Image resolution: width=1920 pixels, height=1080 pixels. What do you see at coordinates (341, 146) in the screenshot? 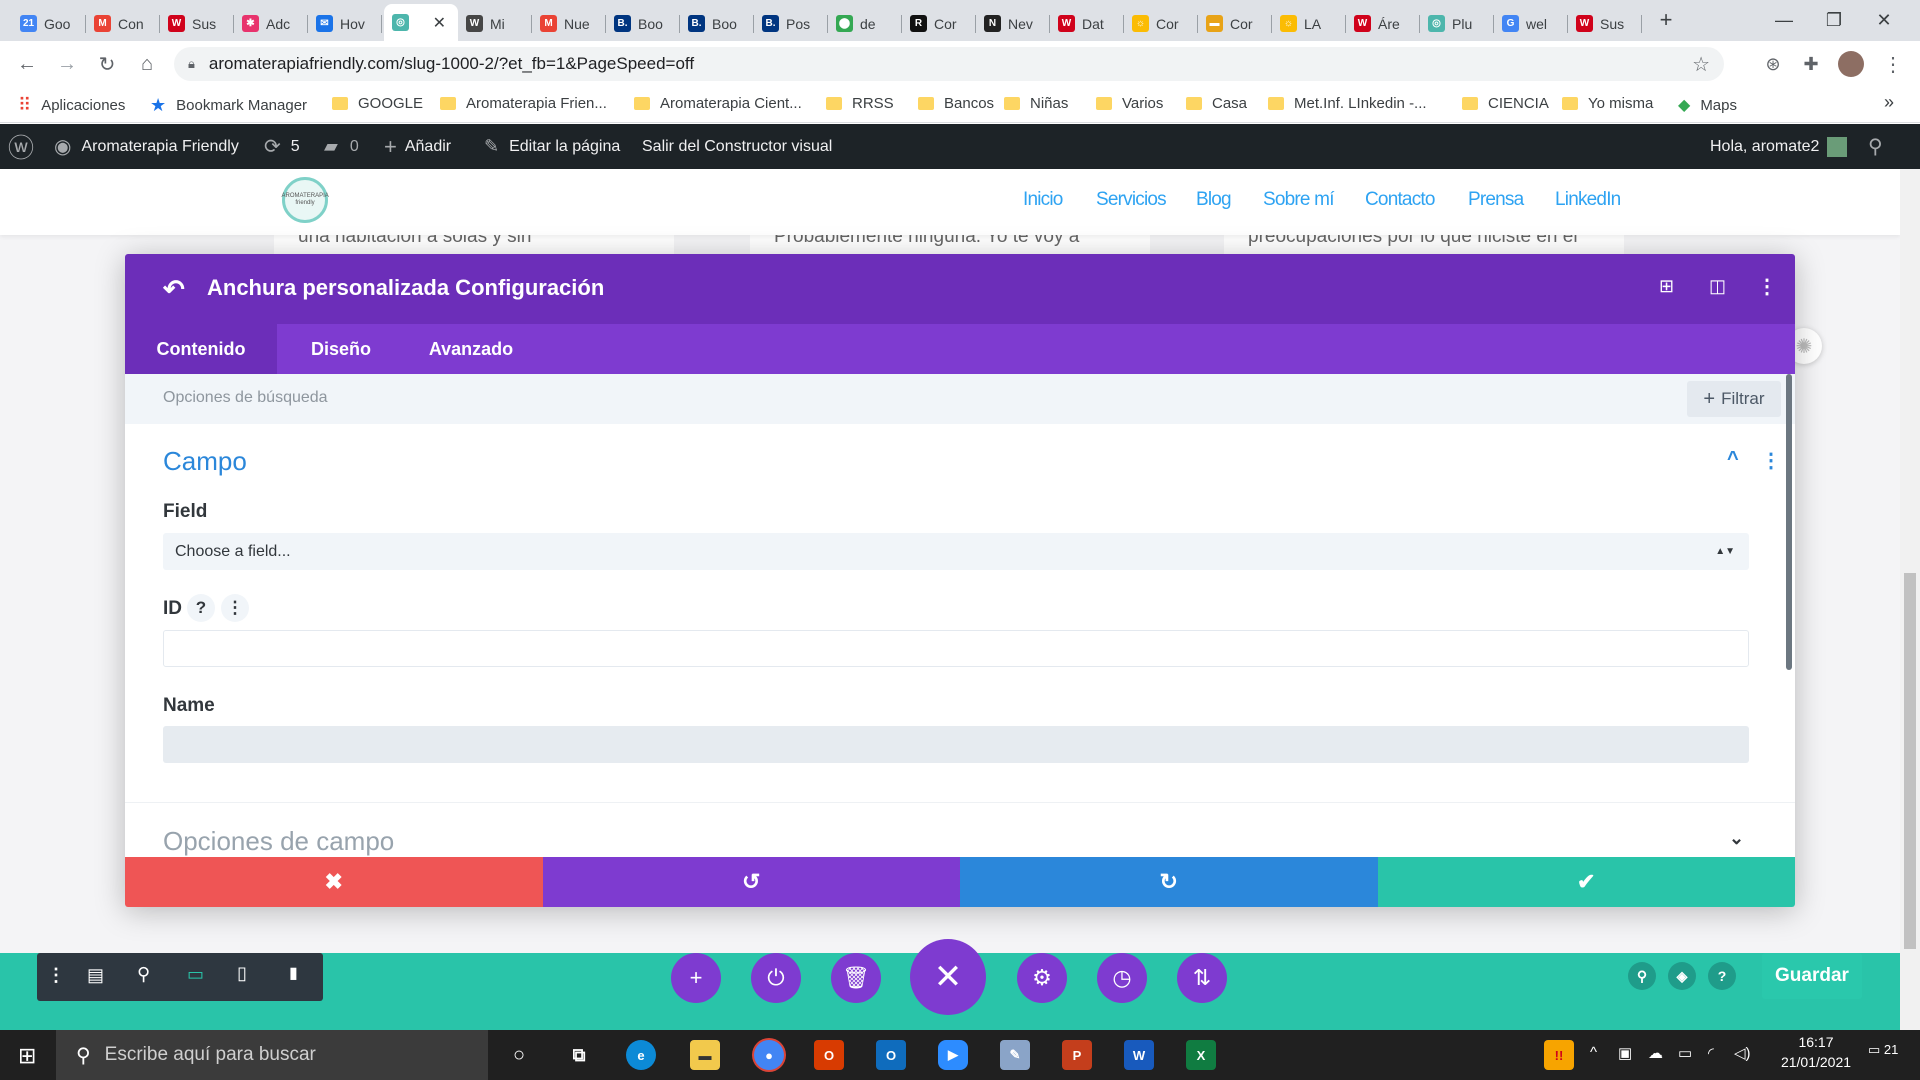
I see `comments-link: ▰ 0` at bounding box center [341, 146].